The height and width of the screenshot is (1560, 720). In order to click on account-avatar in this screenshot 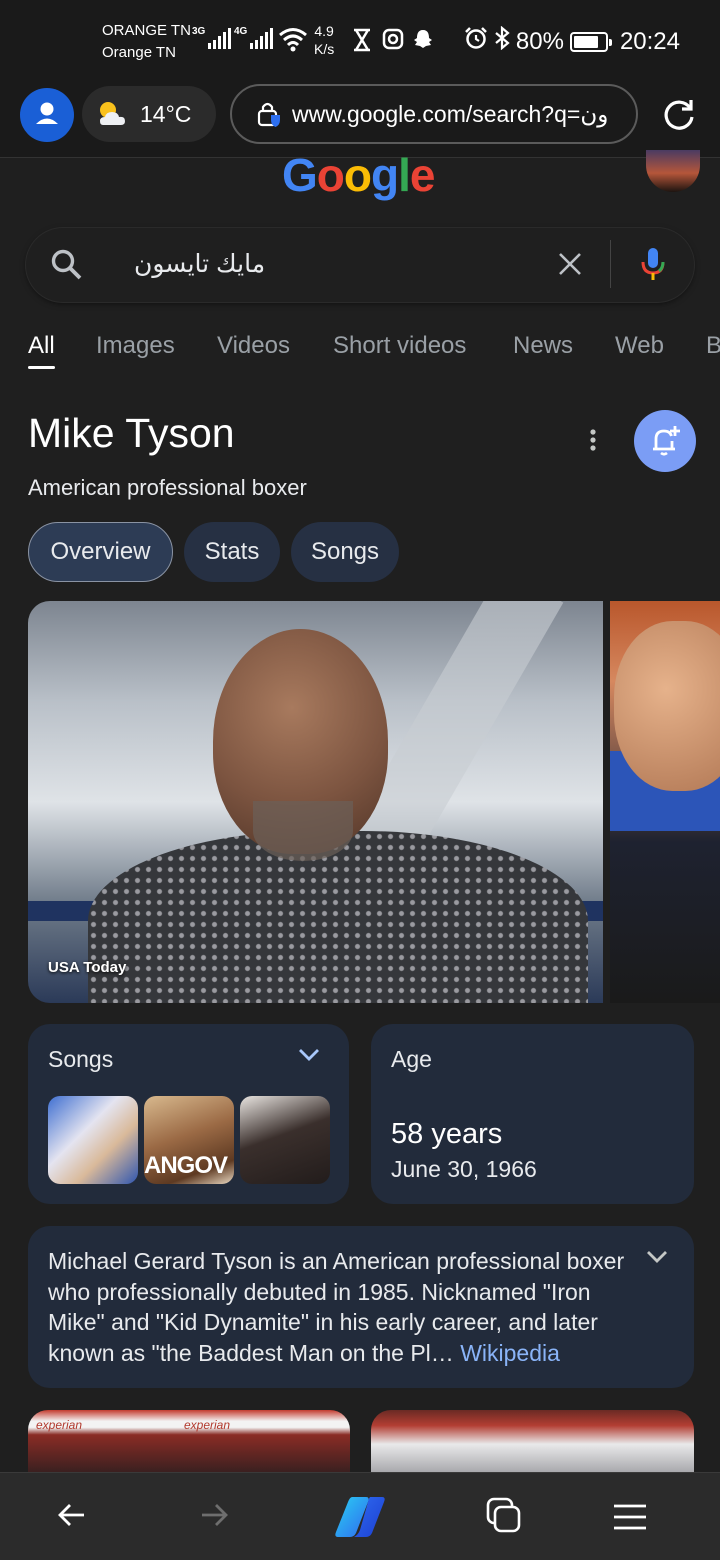, I will do `click(673, 171)`.